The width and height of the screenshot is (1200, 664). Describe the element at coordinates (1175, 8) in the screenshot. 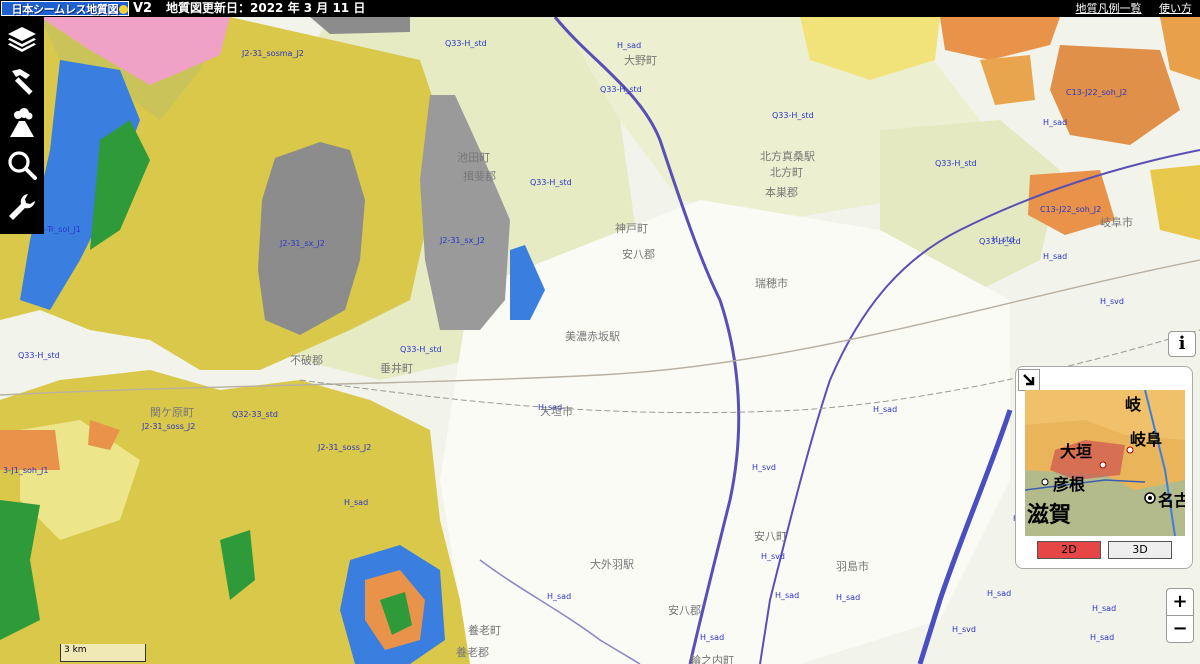

I see `help-link: 使い方` at that location.